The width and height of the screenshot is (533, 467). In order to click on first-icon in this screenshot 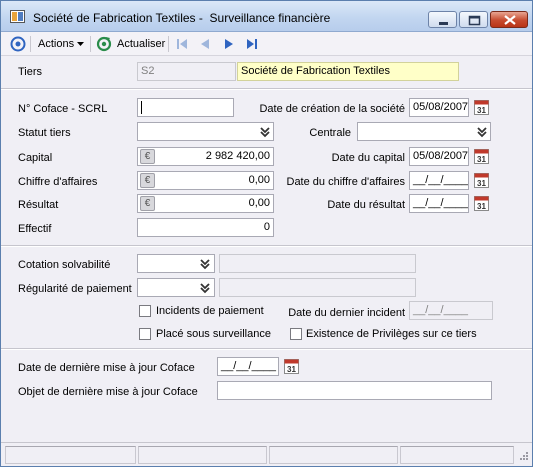, I will do `click(182, 44)`.